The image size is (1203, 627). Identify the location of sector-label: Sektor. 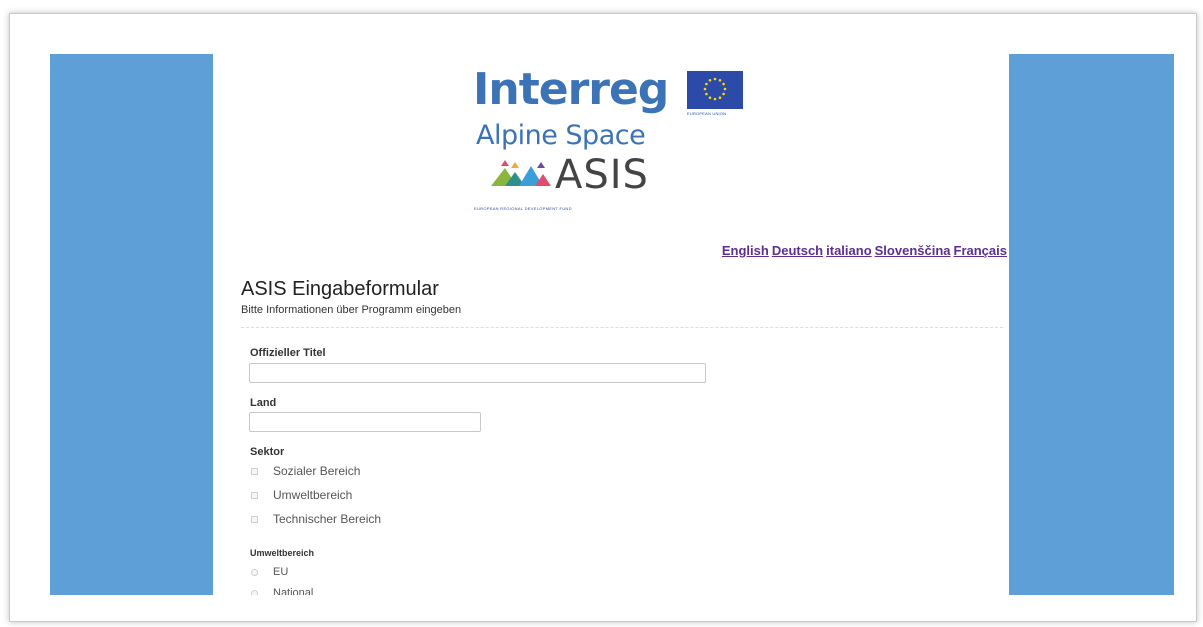
(267, 452).